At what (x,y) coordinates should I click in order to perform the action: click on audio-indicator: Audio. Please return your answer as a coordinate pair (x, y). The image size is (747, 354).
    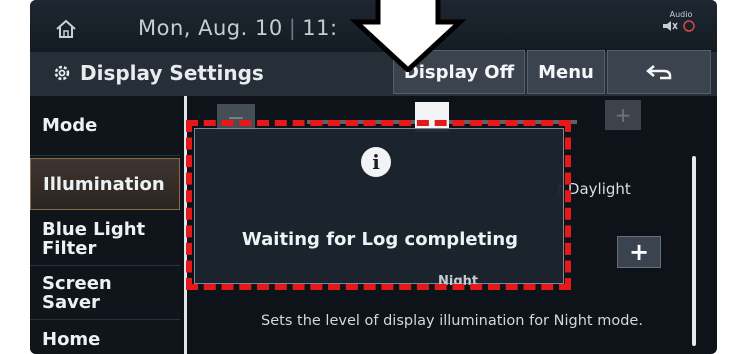
    Looking at the image, I should click on (681, 22).